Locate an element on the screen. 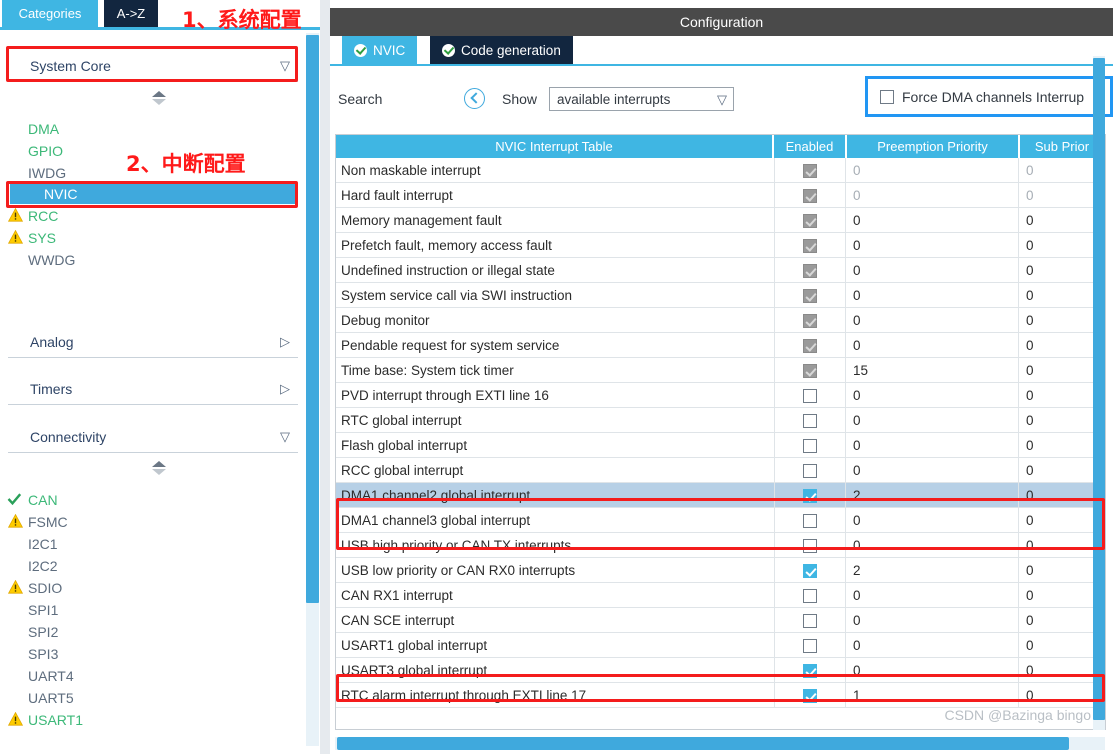  periph-item-rcc: RCC is located at coordinates (33, 215).